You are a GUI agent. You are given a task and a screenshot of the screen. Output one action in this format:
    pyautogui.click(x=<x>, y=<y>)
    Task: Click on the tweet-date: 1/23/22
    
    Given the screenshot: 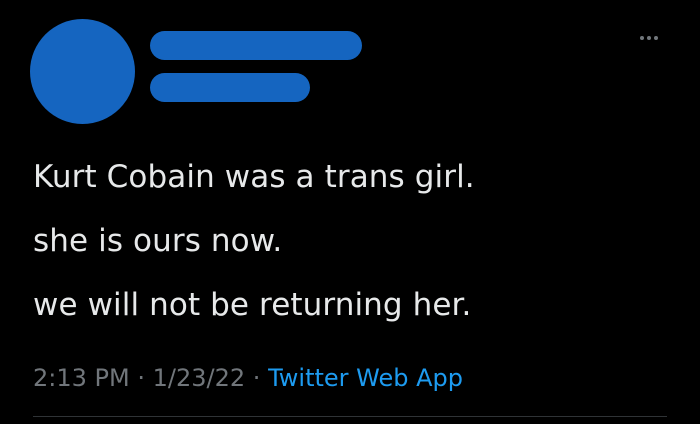 What is the action you would take?
    pyautogui.click(x=199, y=378)
    